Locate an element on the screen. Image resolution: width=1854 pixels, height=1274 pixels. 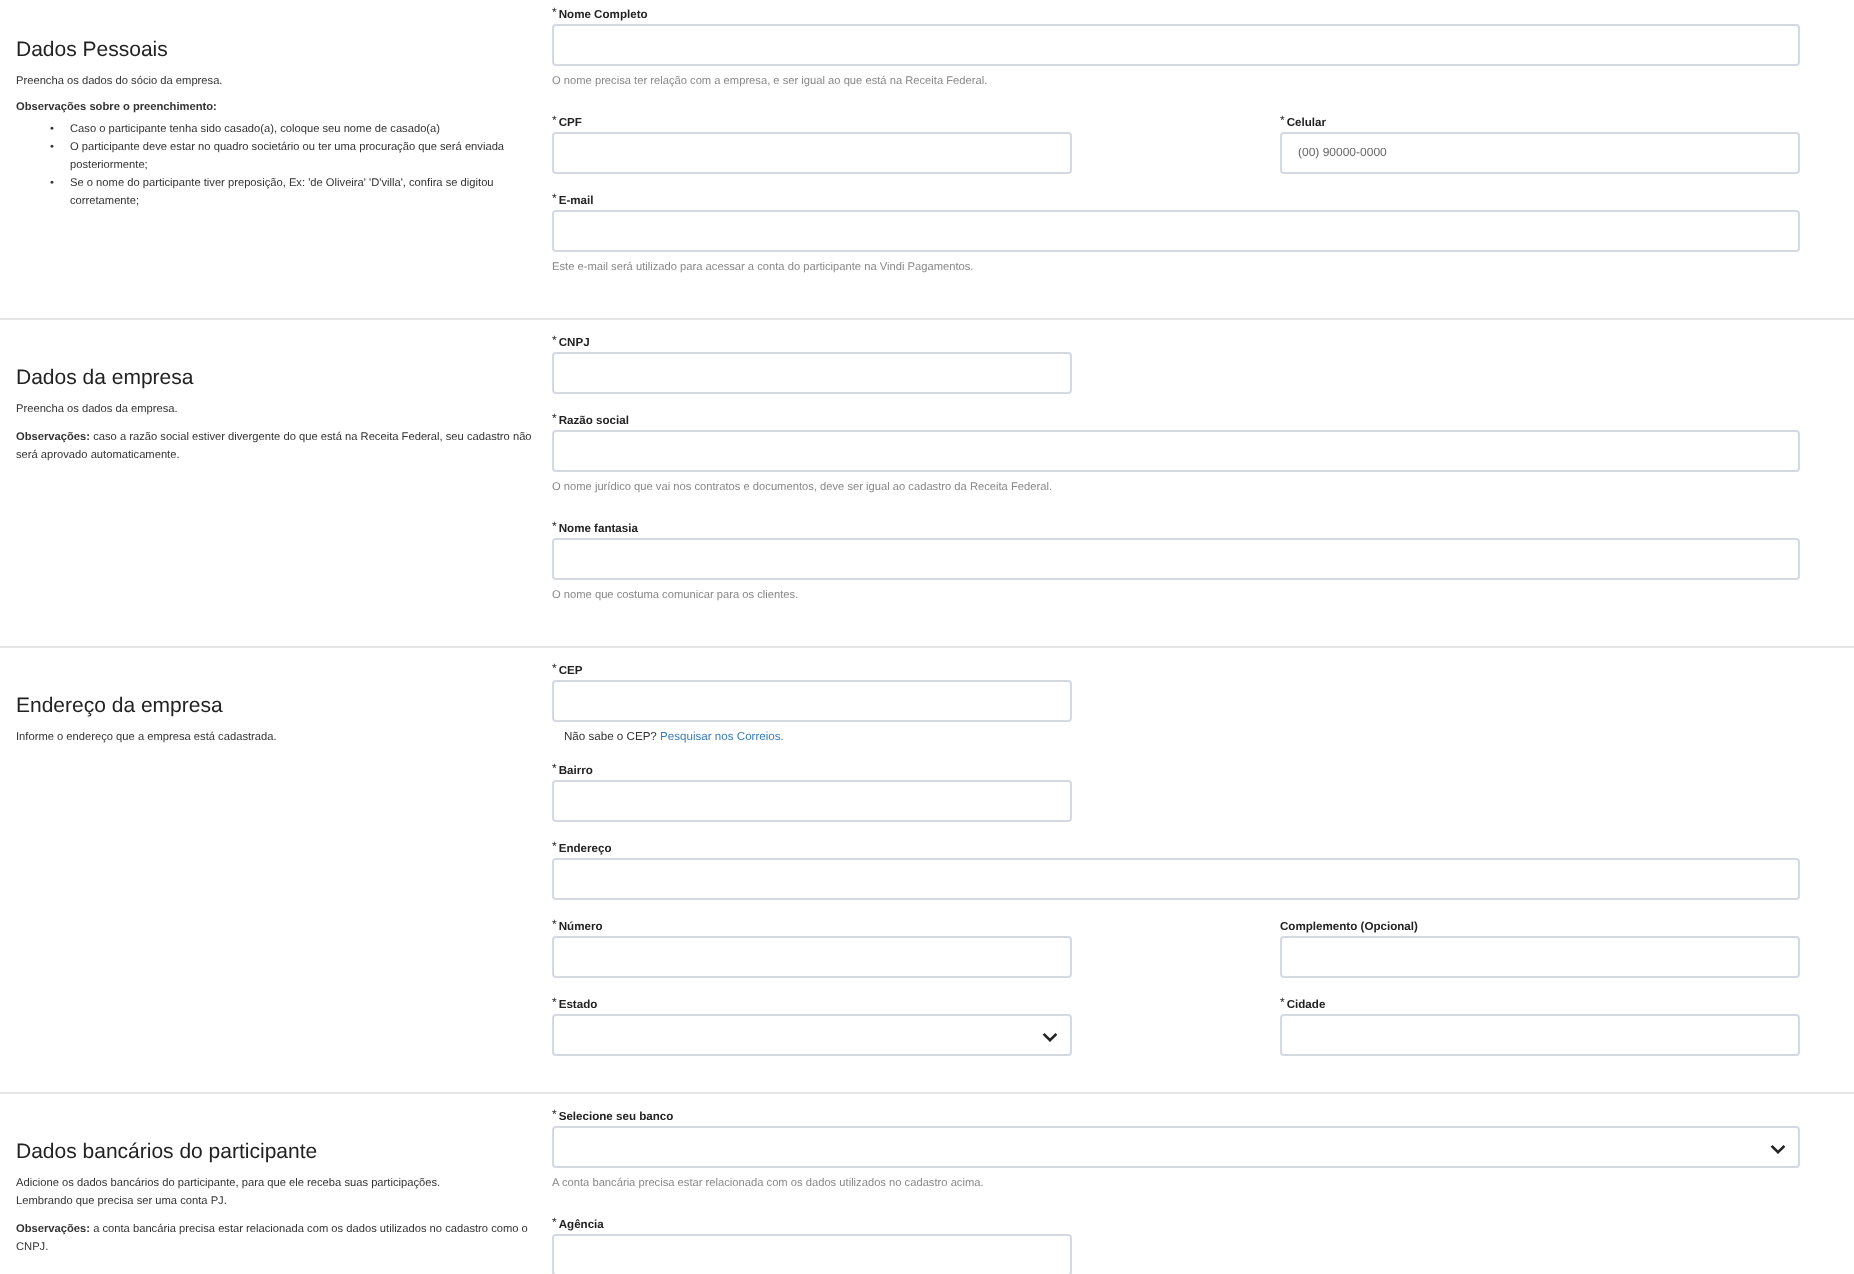
section-title: Dados da empresa is located at coordinates (106, 378).